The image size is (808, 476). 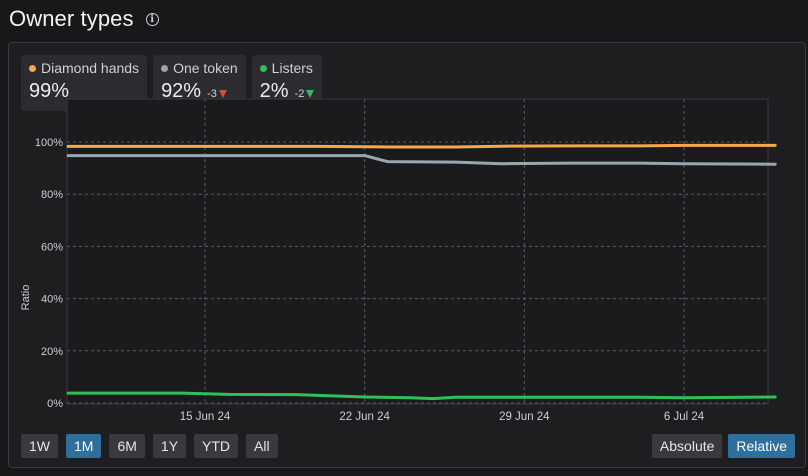 What do you see at coordinates (761, 446) in the screenshot?
I see `relative-button: Relative` at bounding box center [761, 446].